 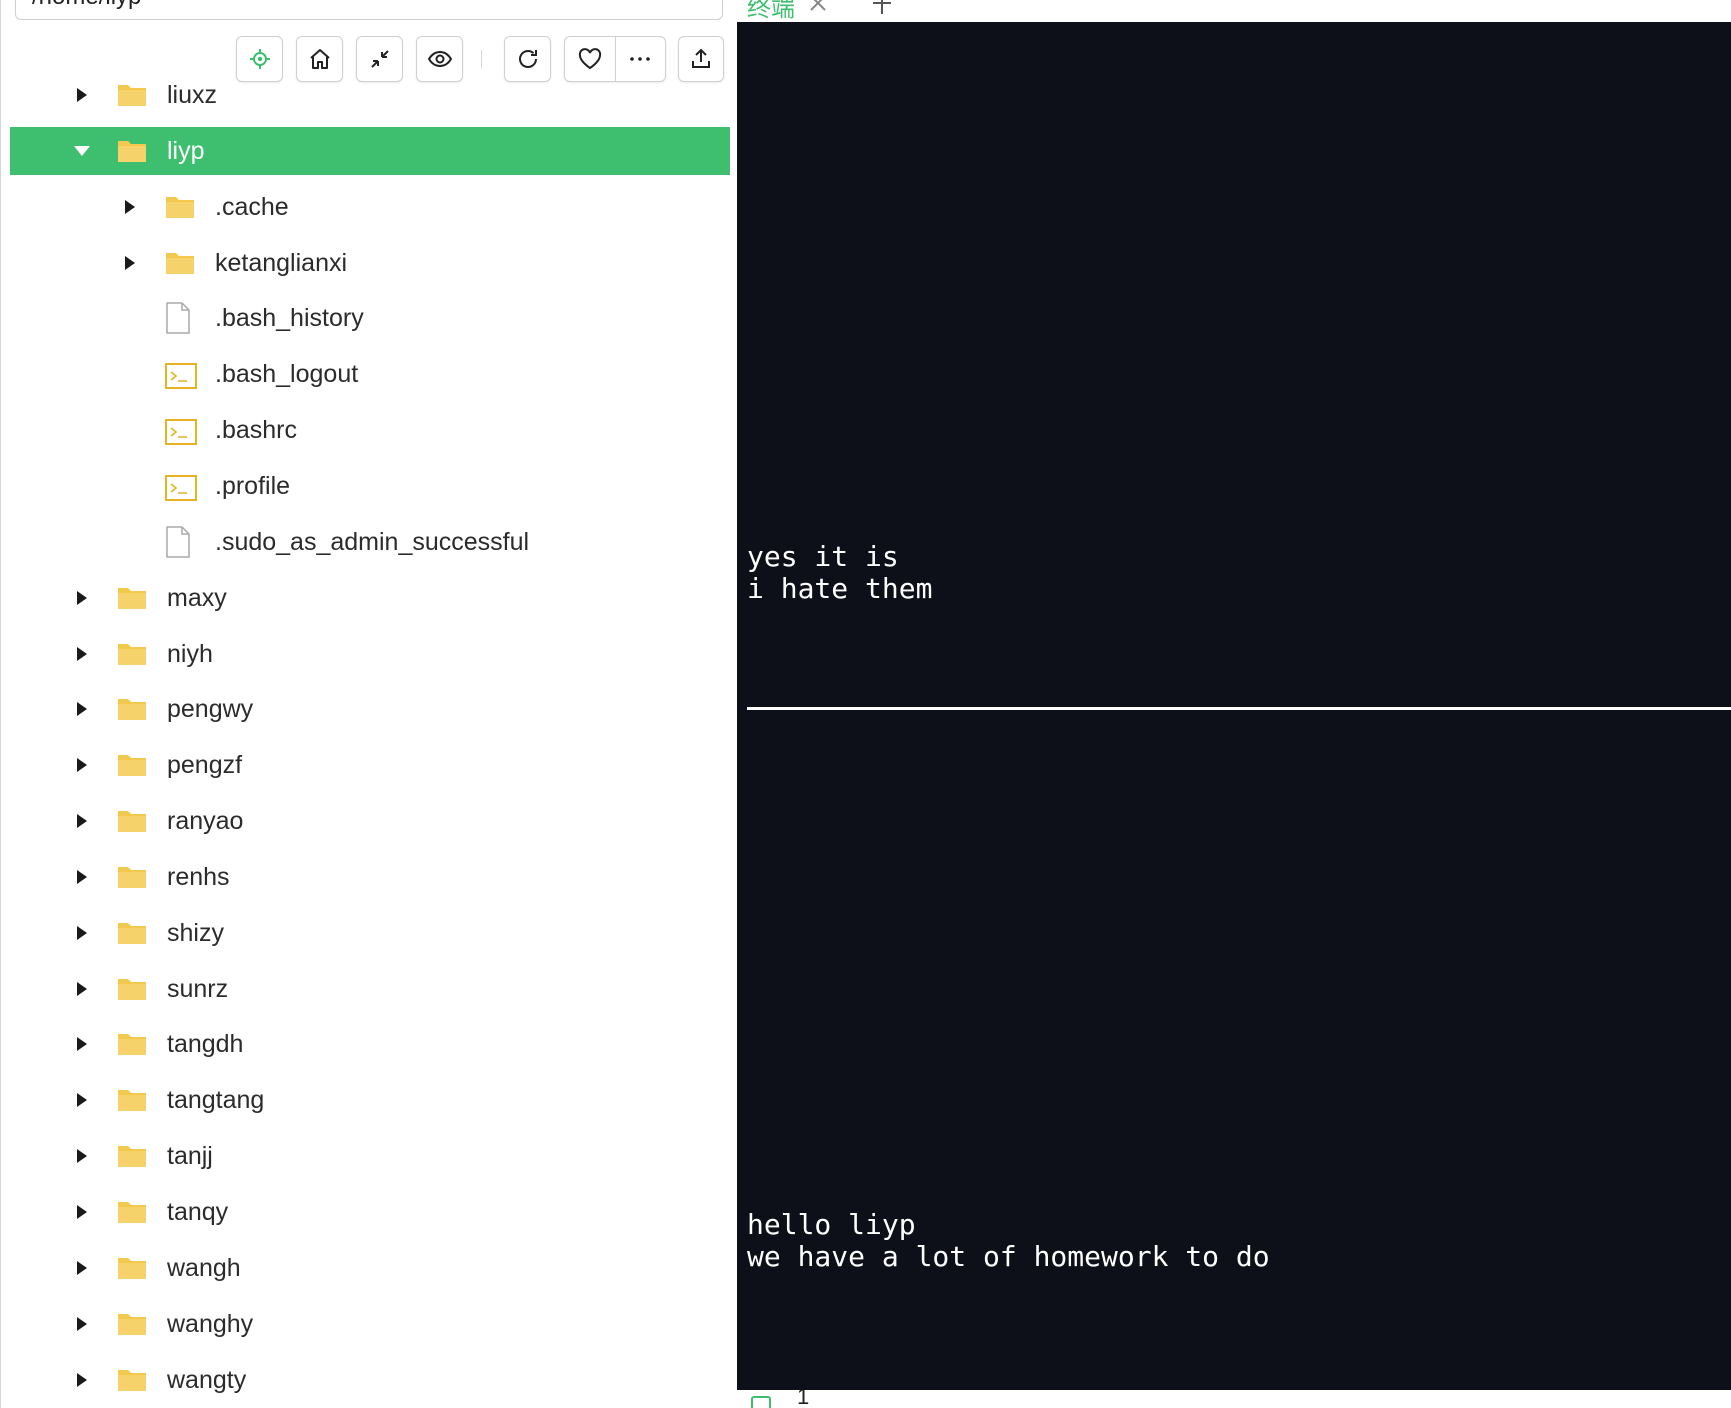 What do you see at coordinates (370, 1212) in the screenshot?
I see `tree-item: tanqy` at bounding box center [370, 1212].